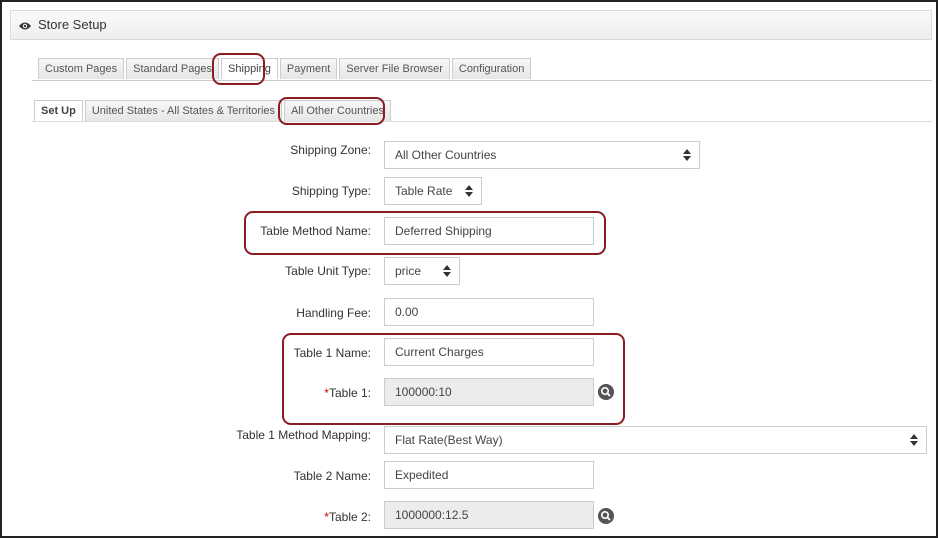  Describe the element at coordinates (489, 312) in the screenshot. I see `handling-fee-input` at that location.